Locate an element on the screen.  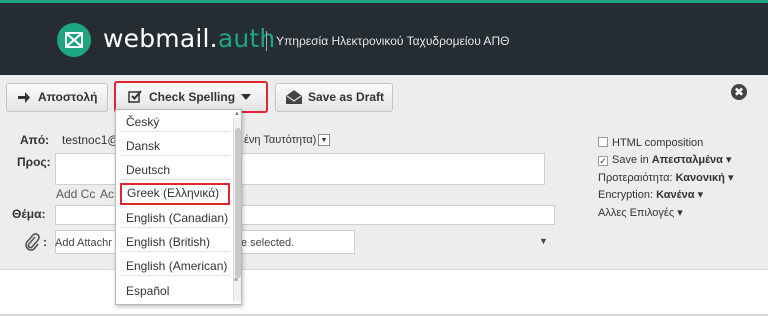
html-composition-checkbox is located at coordinates (603, 142).